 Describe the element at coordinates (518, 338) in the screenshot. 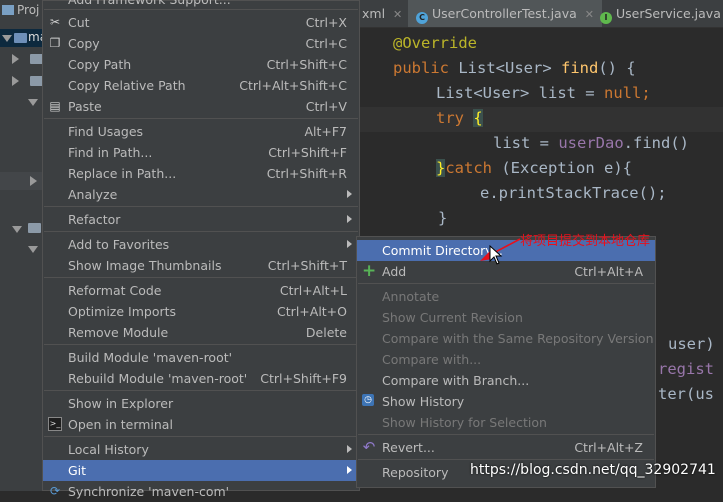

I see `menu-item-compare-same-repo: Compare with the Same Repository Version` at that location.